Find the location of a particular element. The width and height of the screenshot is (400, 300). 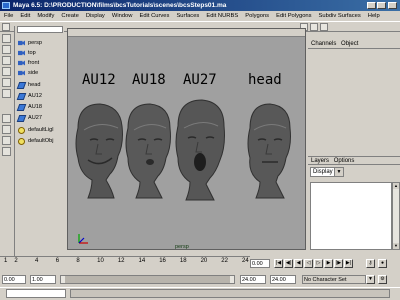

minimize-icon is located at coordinates (371, 5).